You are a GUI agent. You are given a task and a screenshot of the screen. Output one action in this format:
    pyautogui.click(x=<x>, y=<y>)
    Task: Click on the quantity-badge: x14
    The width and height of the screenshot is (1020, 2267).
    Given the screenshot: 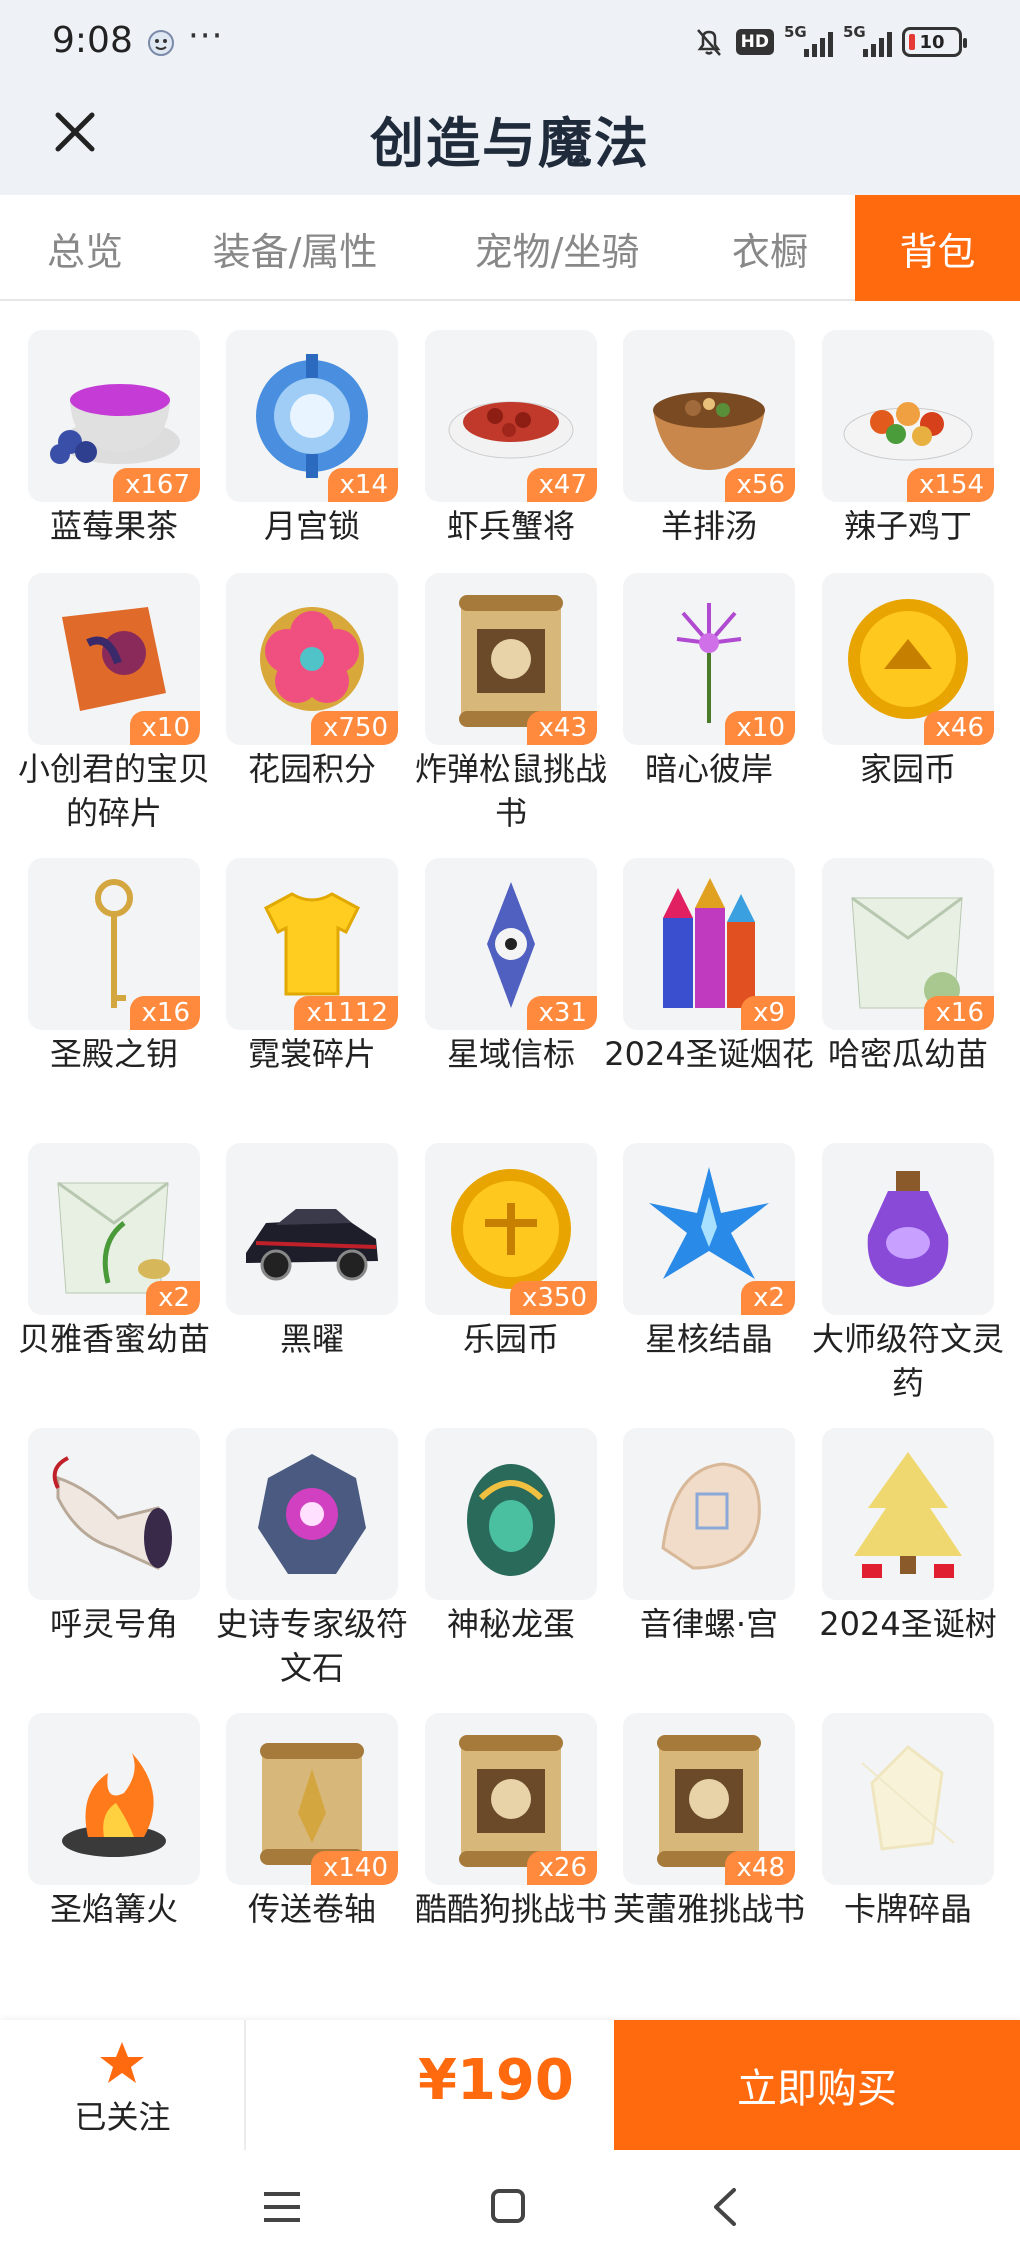 What is the action you would take?
    pyautogui.click(x=362, y=485)
    